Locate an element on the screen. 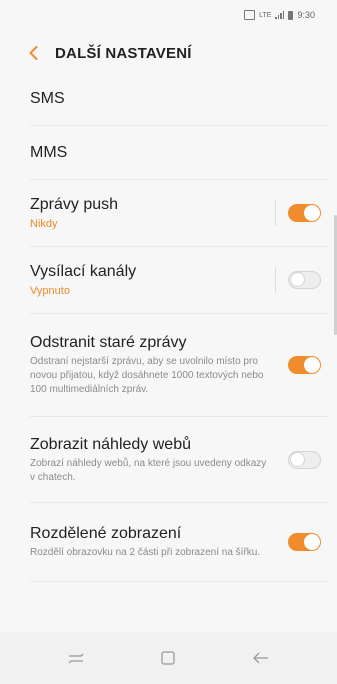 The image size is (337, 684). back-button is located at coordinates (33, 53).